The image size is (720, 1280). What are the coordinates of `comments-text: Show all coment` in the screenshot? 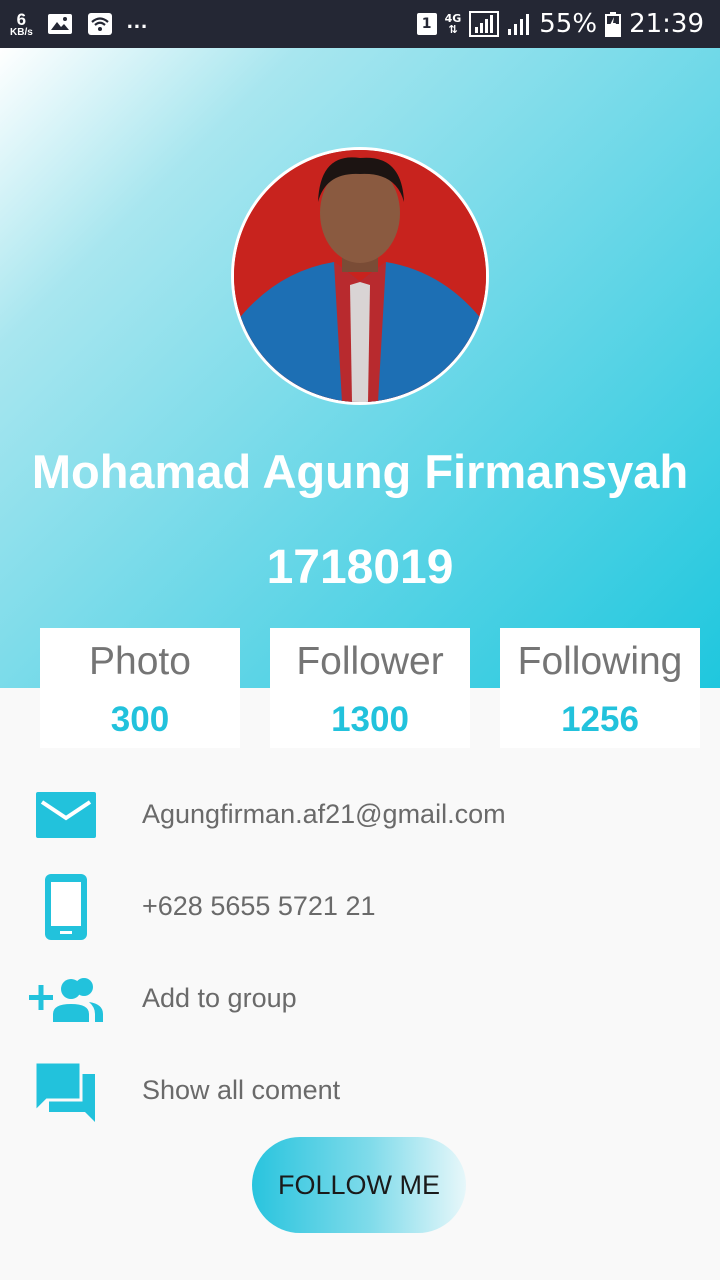 It's located at (241, 1090).